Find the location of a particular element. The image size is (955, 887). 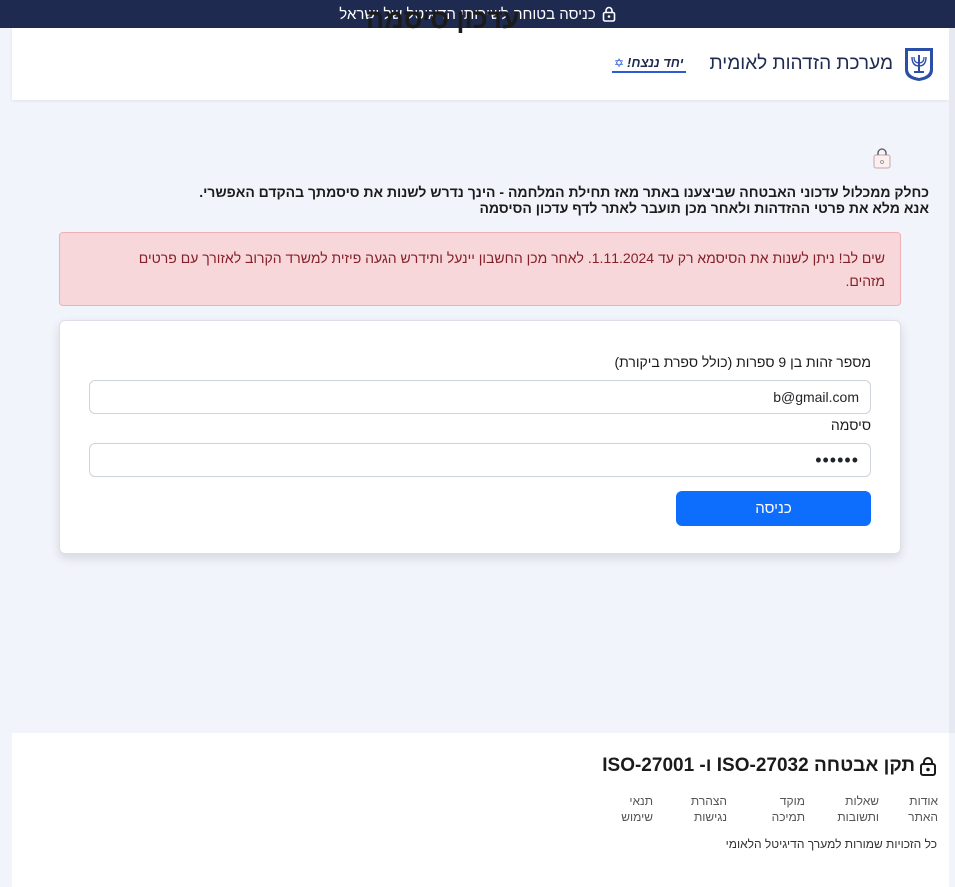

footer-link-faq: שאלות ותשובות is located at coordinates (856, 809).